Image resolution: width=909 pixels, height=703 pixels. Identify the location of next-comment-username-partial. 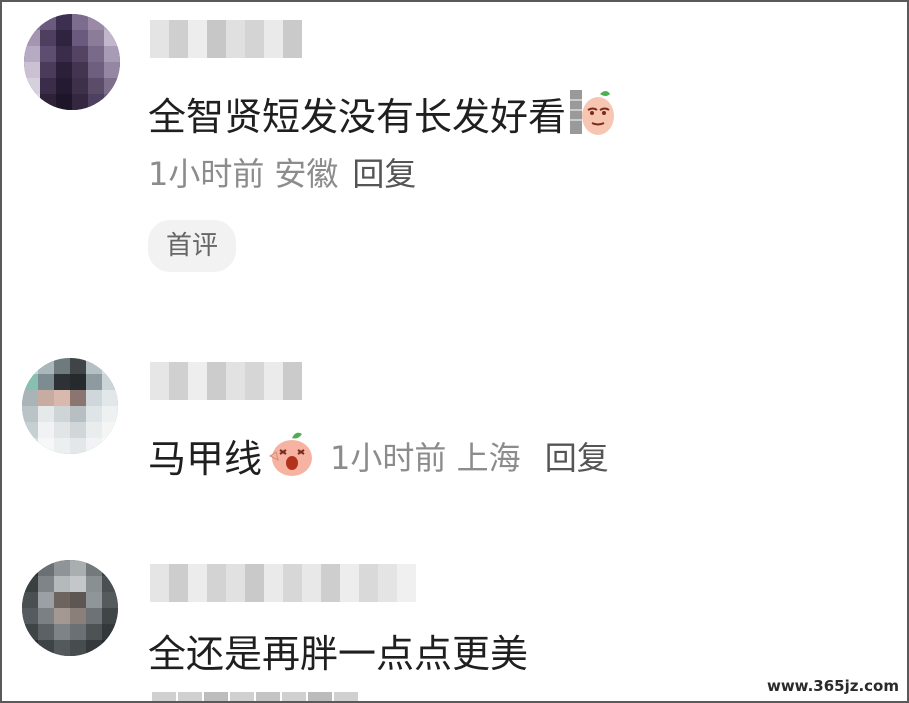
(255, 696).